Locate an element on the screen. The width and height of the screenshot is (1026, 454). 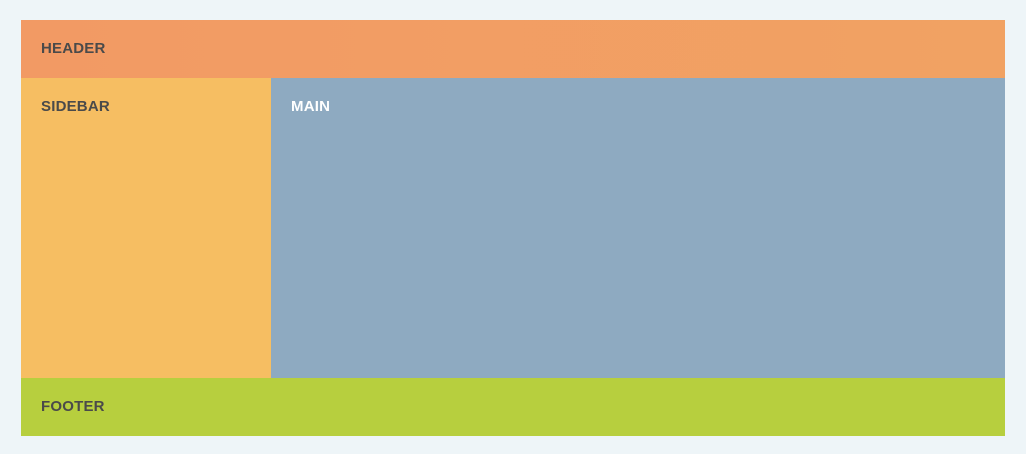
footer-label: FOOTER is located at coordinates (73, 406).